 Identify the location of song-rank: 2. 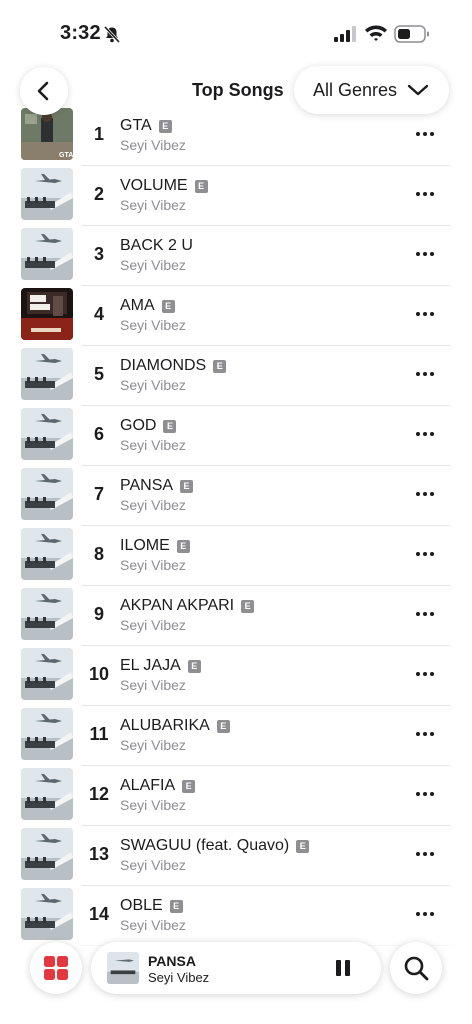
(98, 194).